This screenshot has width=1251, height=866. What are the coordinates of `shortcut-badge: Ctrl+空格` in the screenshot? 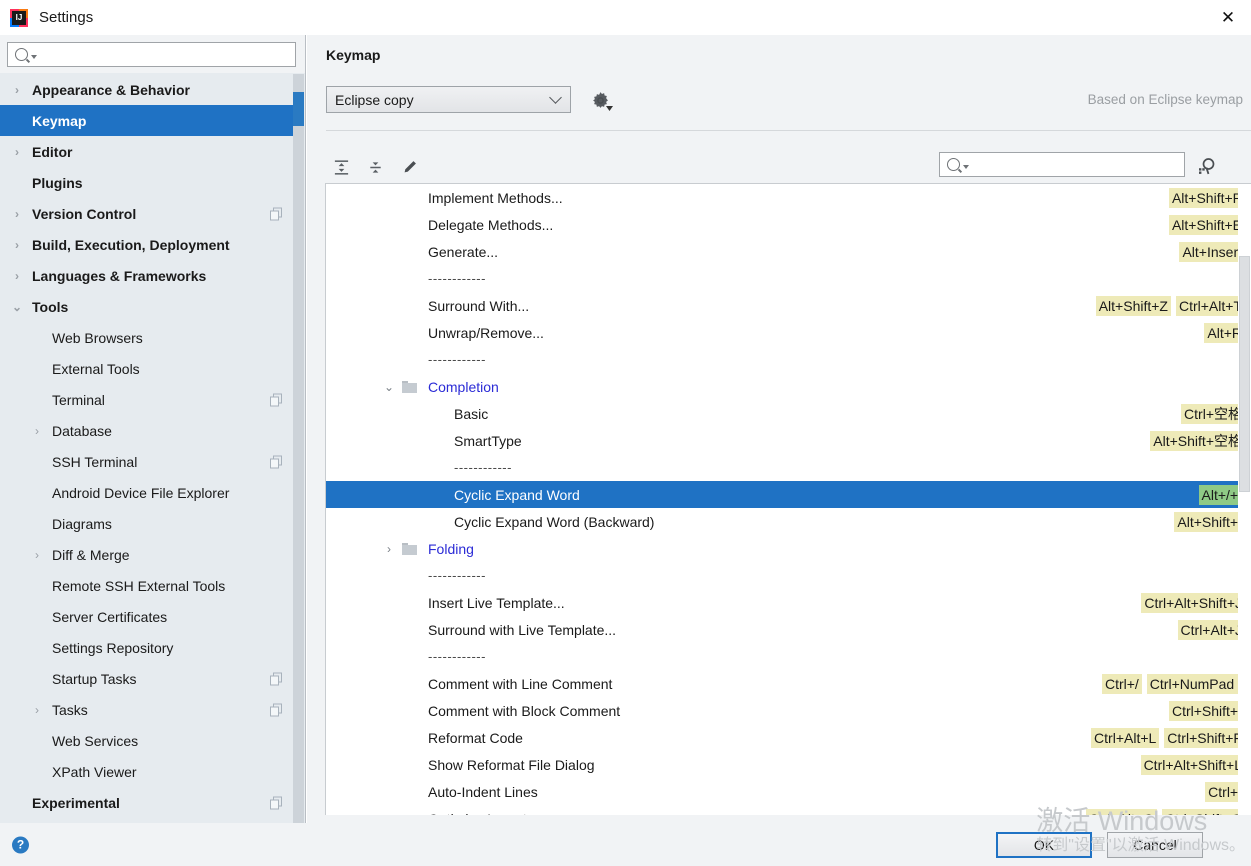 It's located at (1213, 413).